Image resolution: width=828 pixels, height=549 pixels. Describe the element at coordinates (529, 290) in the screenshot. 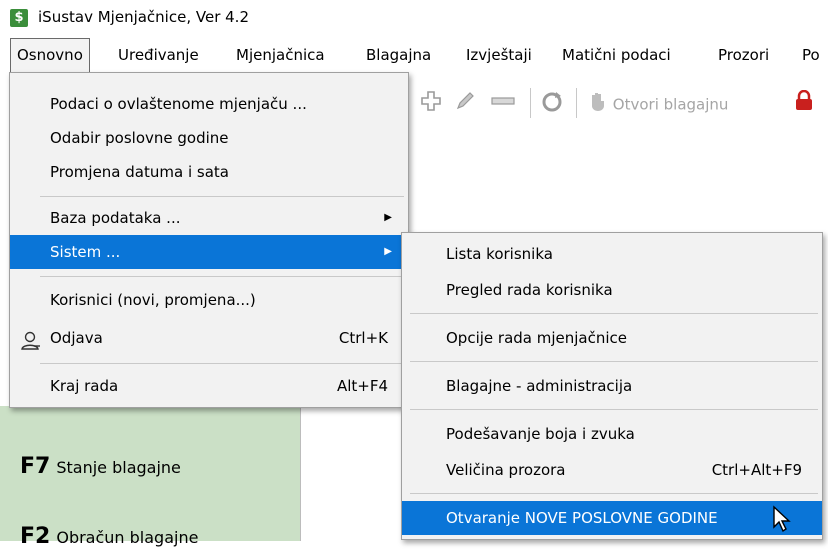

I see `menu-item-label: Pregled rada korisnika` at that location.